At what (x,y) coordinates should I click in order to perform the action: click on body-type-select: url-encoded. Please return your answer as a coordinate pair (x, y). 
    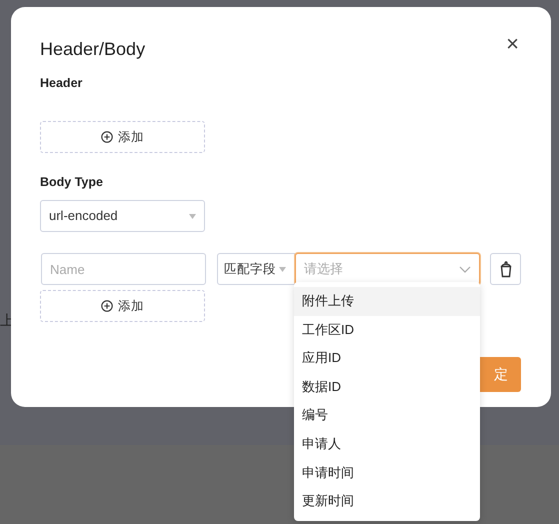
    Looking at the image, I should click on (122, 216).